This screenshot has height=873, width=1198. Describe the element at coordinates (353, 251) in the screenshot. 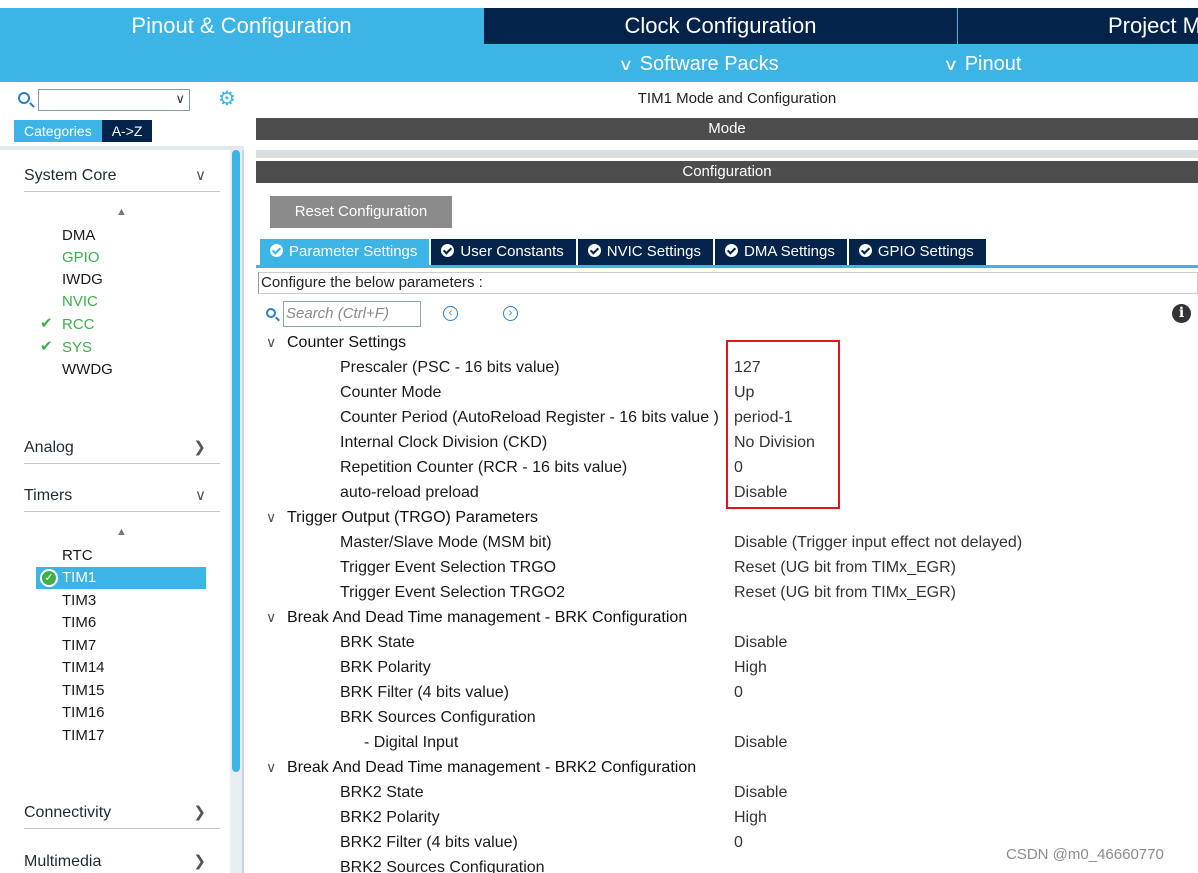

I see `tab-label: Parameter Settings` at that location.